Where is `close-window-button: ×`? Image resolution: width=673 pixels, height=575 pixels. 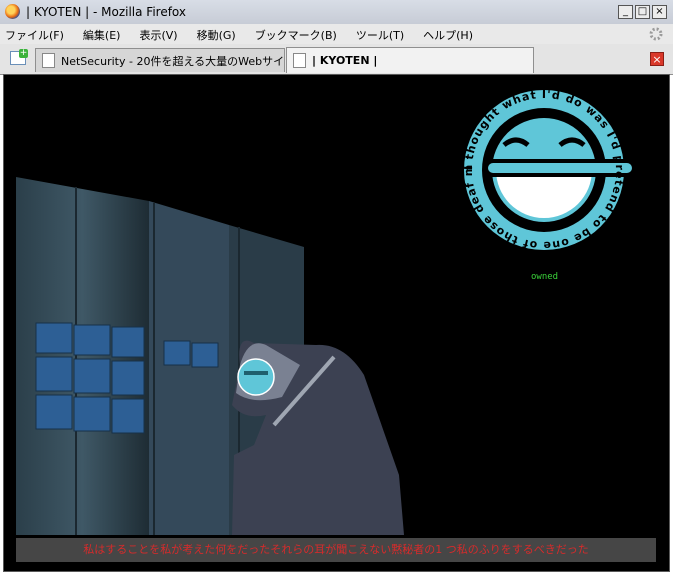
close-window-button: × is located at coordinates (659, 12).